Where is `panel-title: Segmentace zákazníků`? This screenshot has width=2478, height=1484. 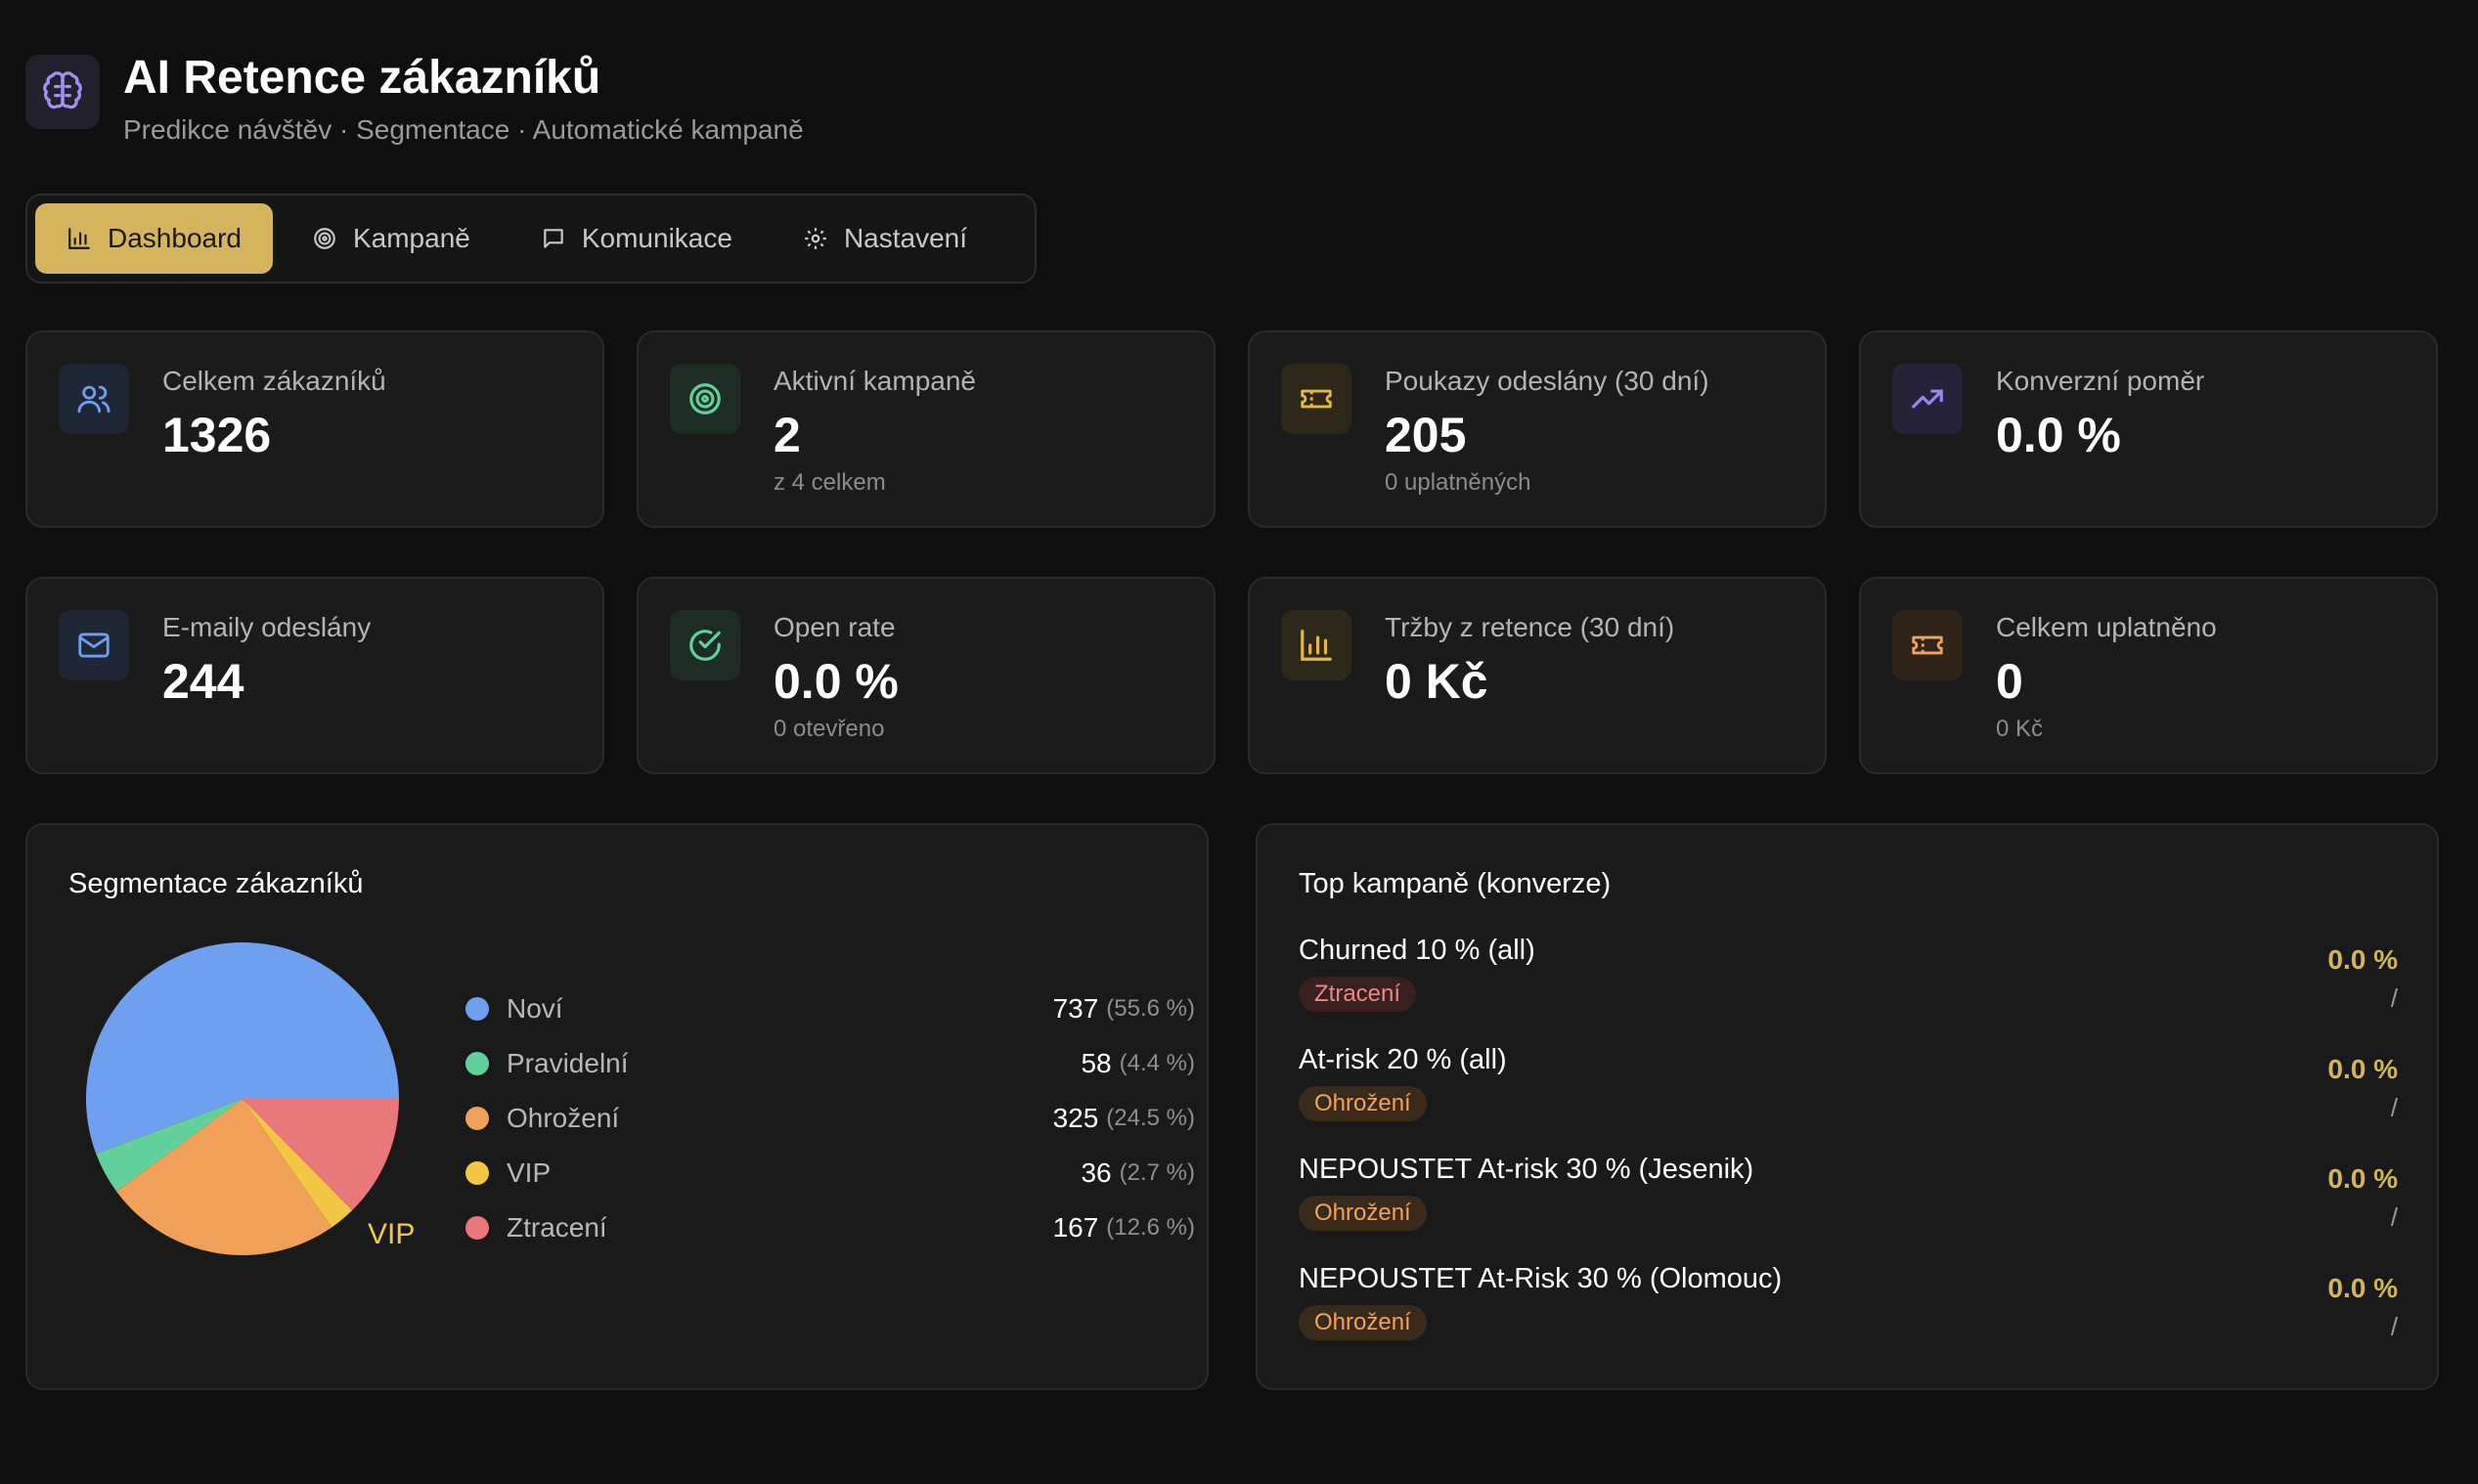
panel-title: Segmentace zákazníků is located at coordinates (216, 883).